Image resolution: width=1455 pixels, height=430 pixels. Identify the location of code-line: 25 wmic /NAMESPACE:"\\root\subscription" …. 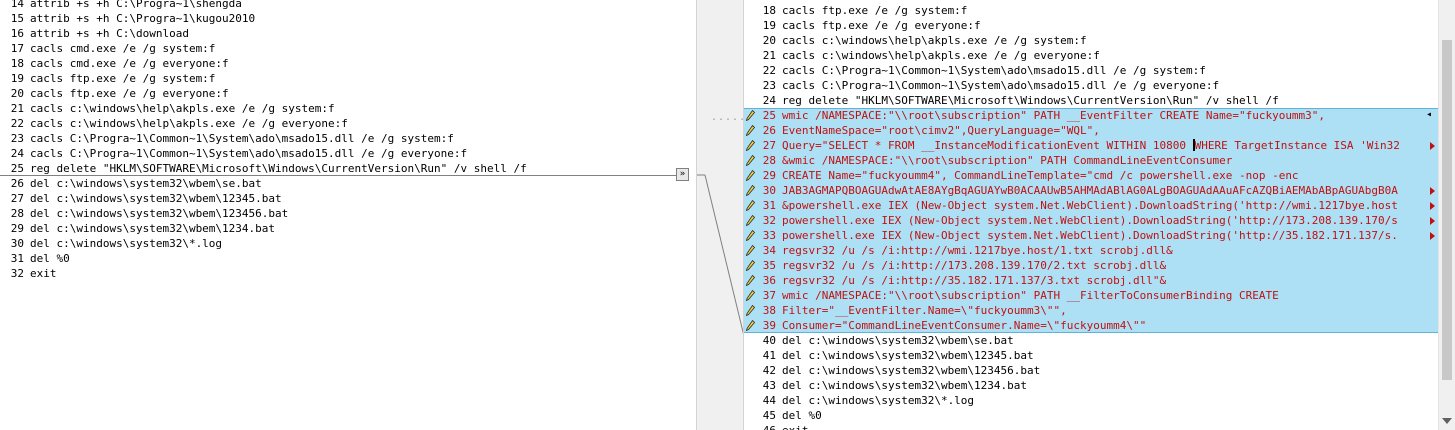
(1091, 115).